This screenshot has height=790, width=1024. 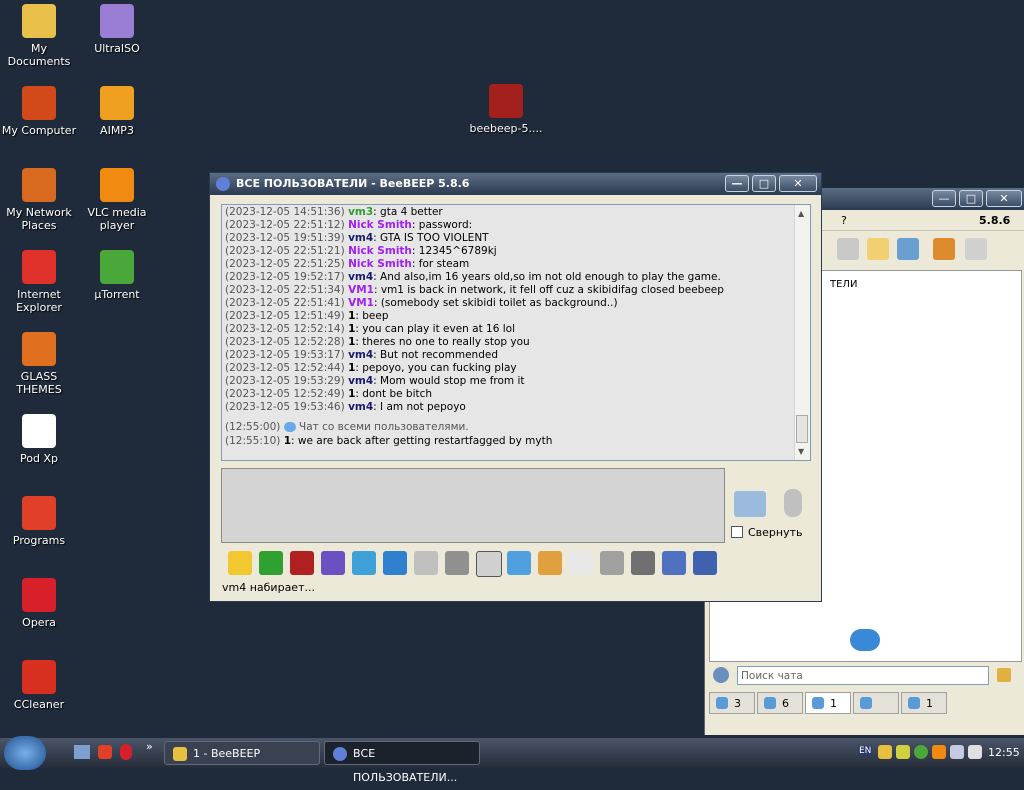 I want to click on desktop-icon-ccleaner: CCleaner, so click(x=39, y=685).